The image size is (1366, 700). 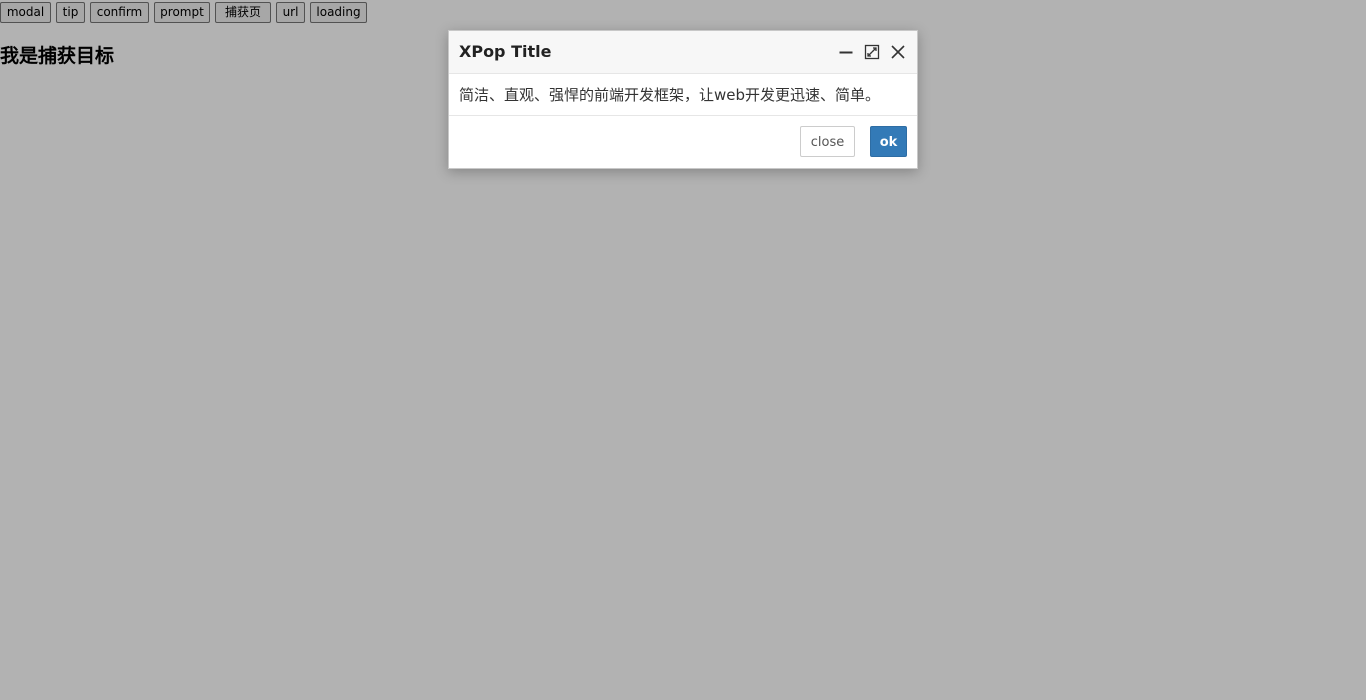 I want to click on dialog-header: XPop Title, so click(x=683, y=52).